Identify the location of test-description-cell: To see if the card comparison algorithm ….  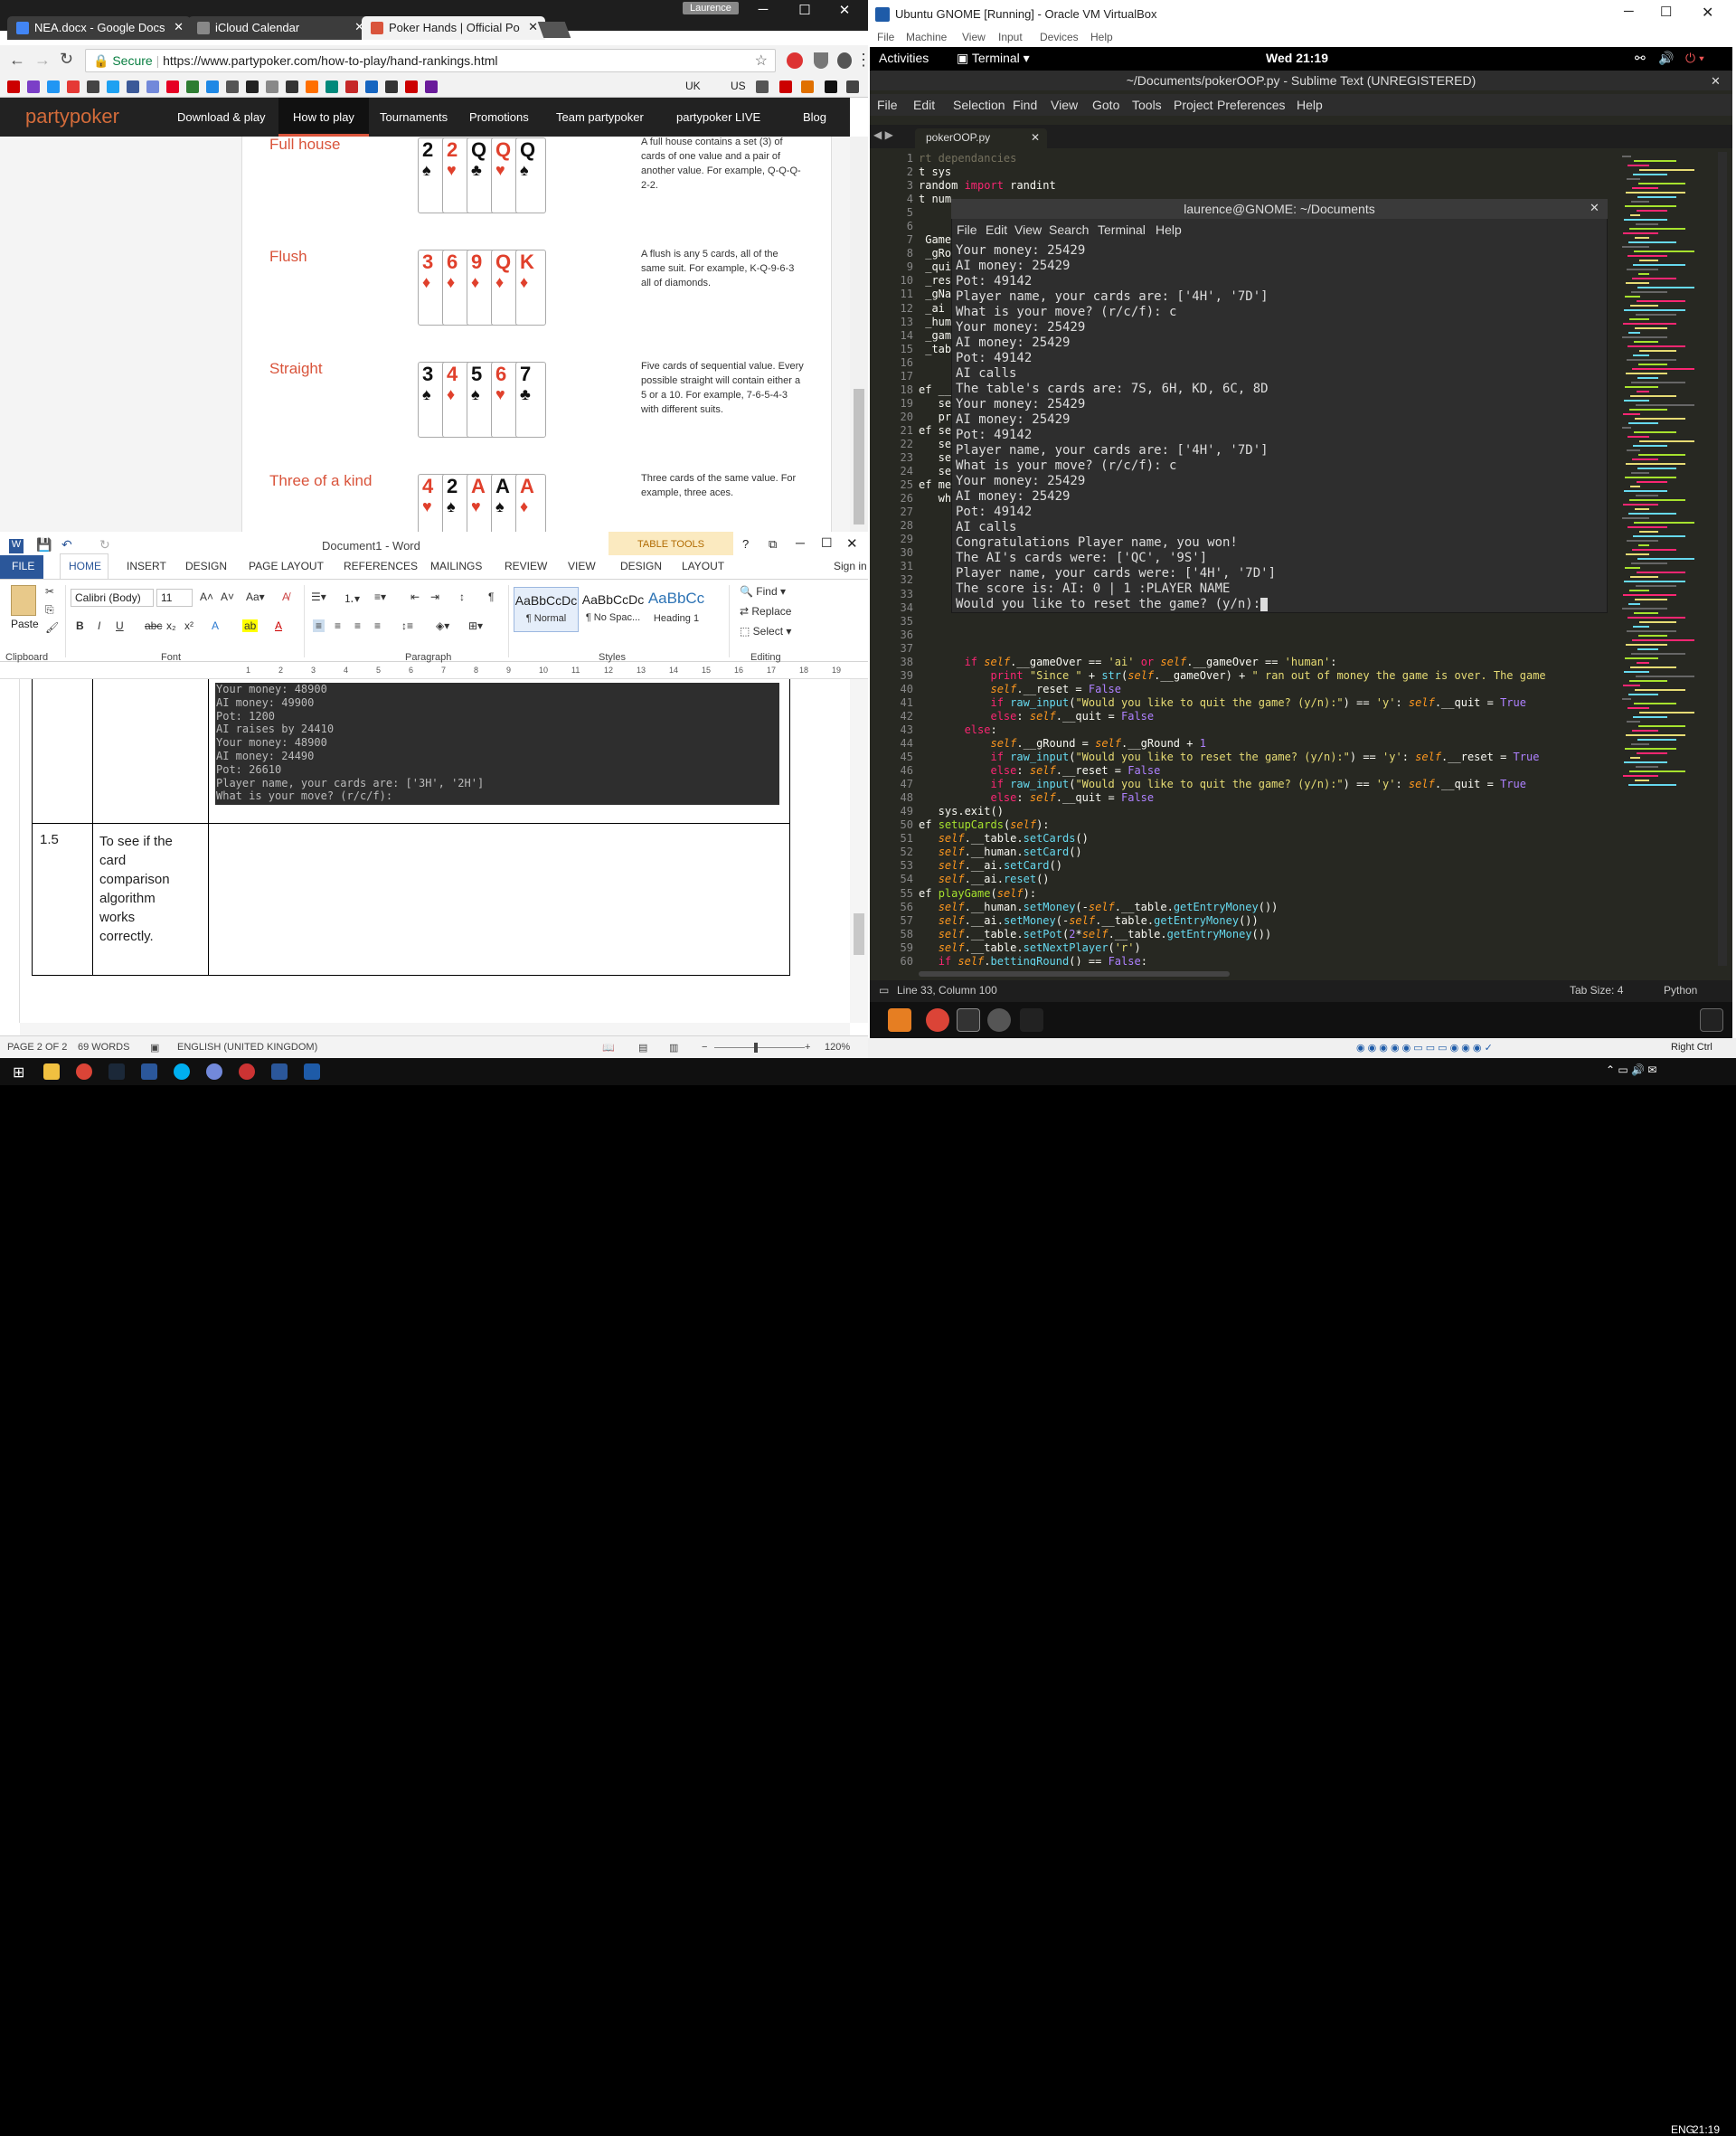
(144, 889).